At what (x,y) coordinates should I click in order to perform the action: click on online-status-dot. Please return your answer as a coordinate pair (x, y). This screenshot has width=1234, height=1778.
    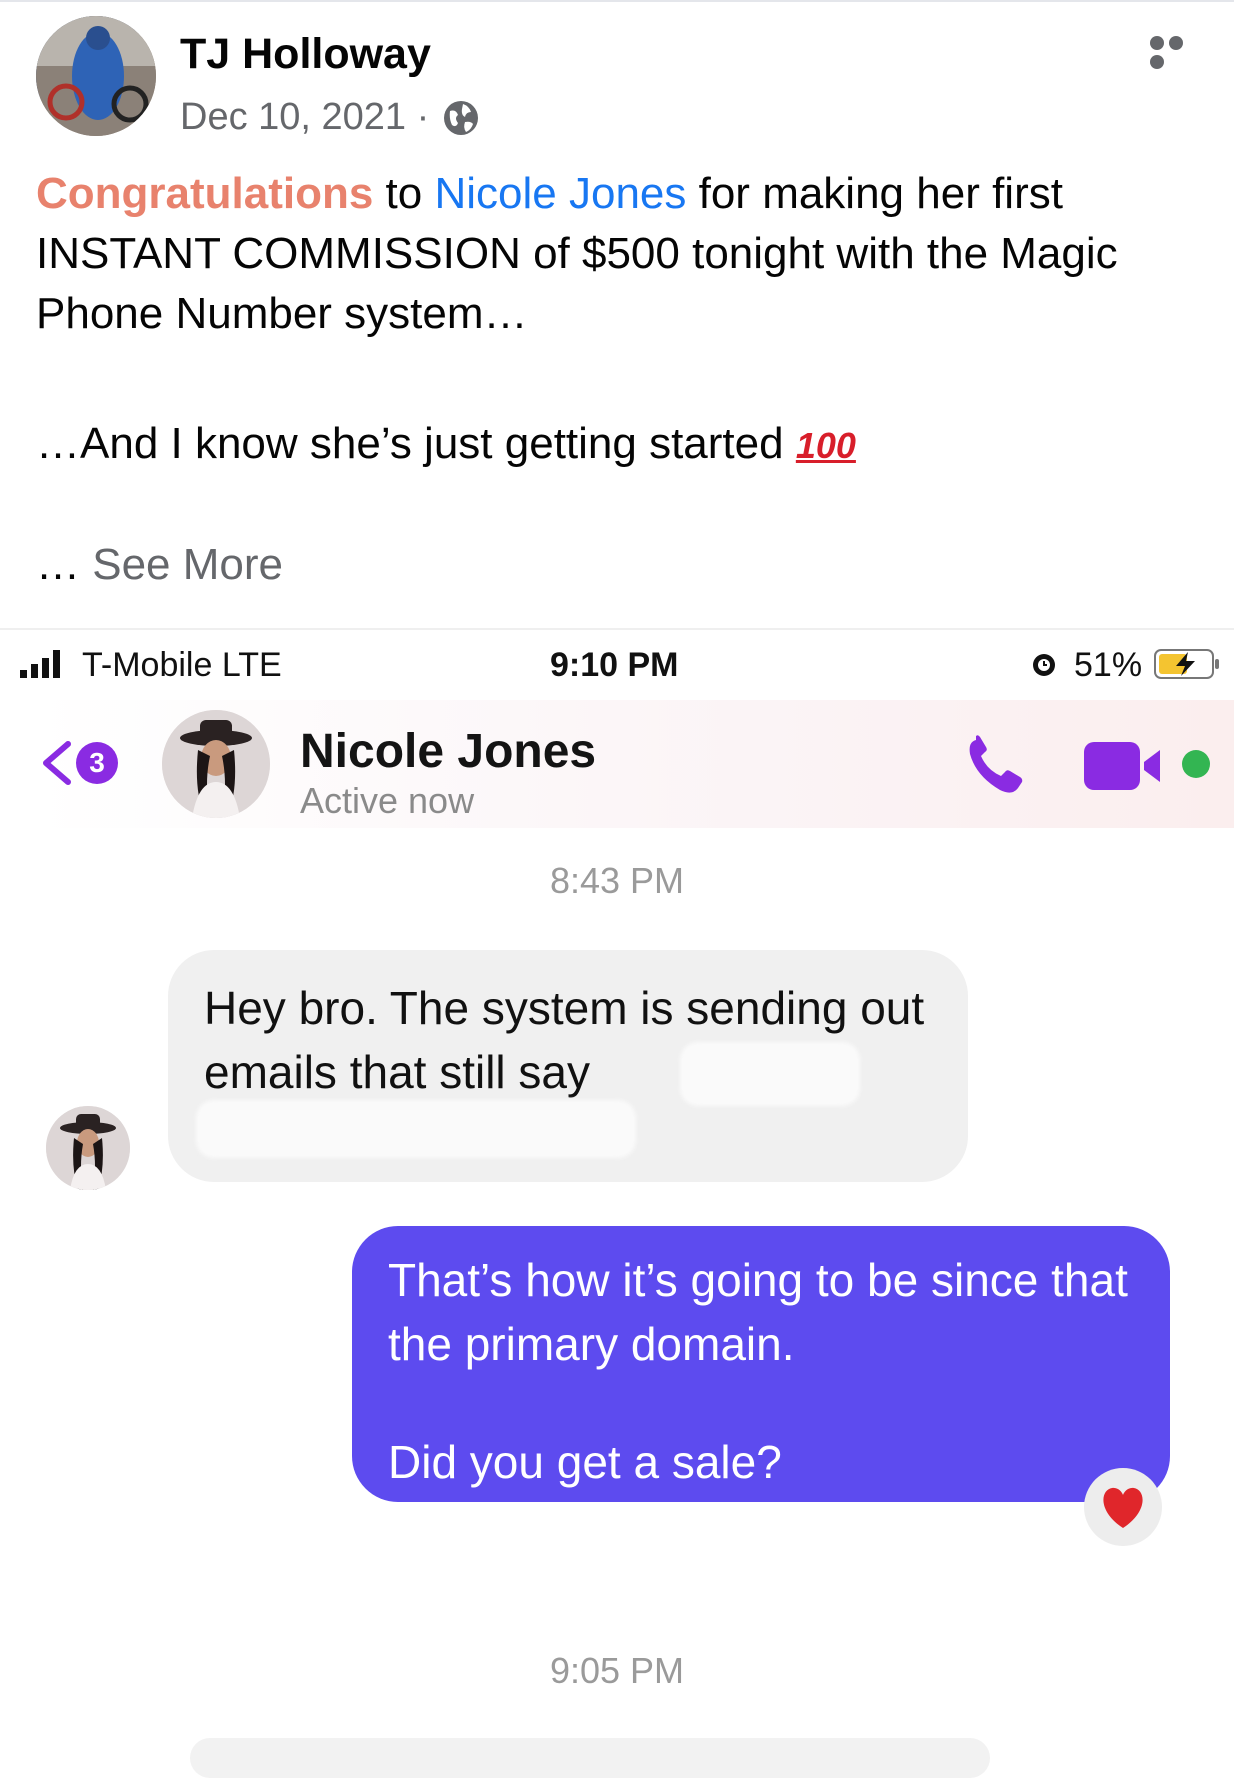
    Looking at the image, I should click on (1196, 764).